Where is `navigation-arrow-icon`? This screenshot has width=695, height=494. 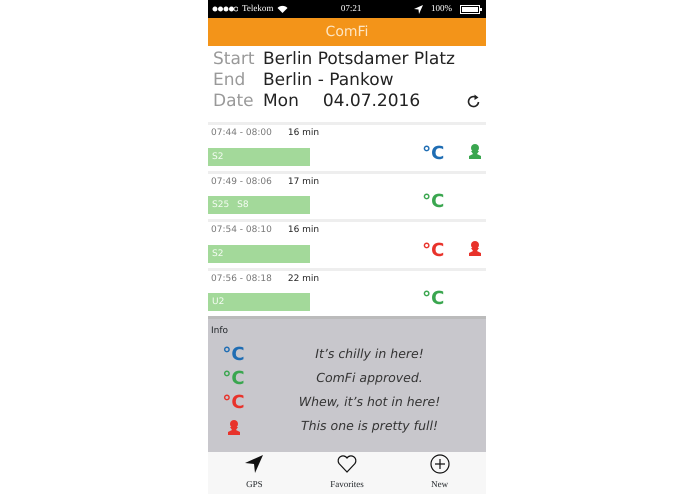 navigation-arrow-icon is located at coordinates (254, 464).